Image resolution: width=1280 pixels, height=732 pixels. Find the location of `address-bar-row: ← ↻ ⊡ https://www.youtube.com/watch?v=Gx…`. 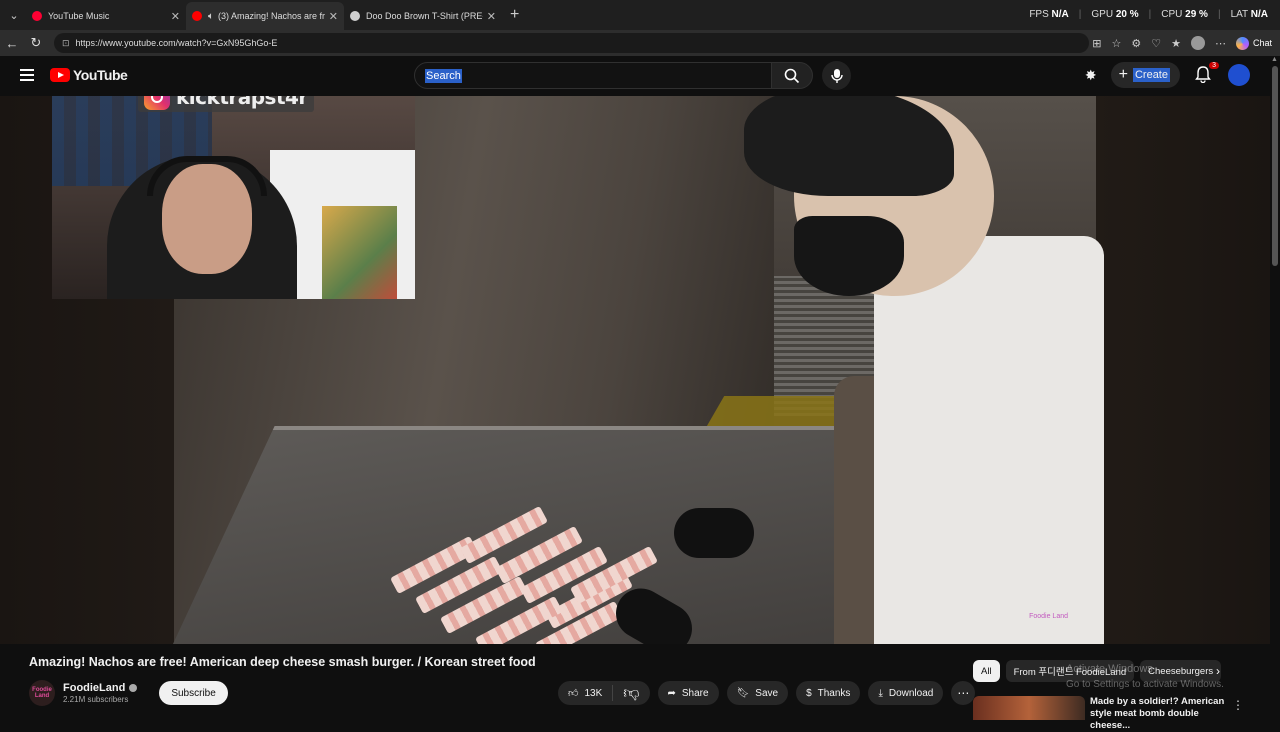

address-bar-row: ← ↻ ⊡ https://www.youtube.com/watch?v=Gx… is located at coordinates (640, 43).